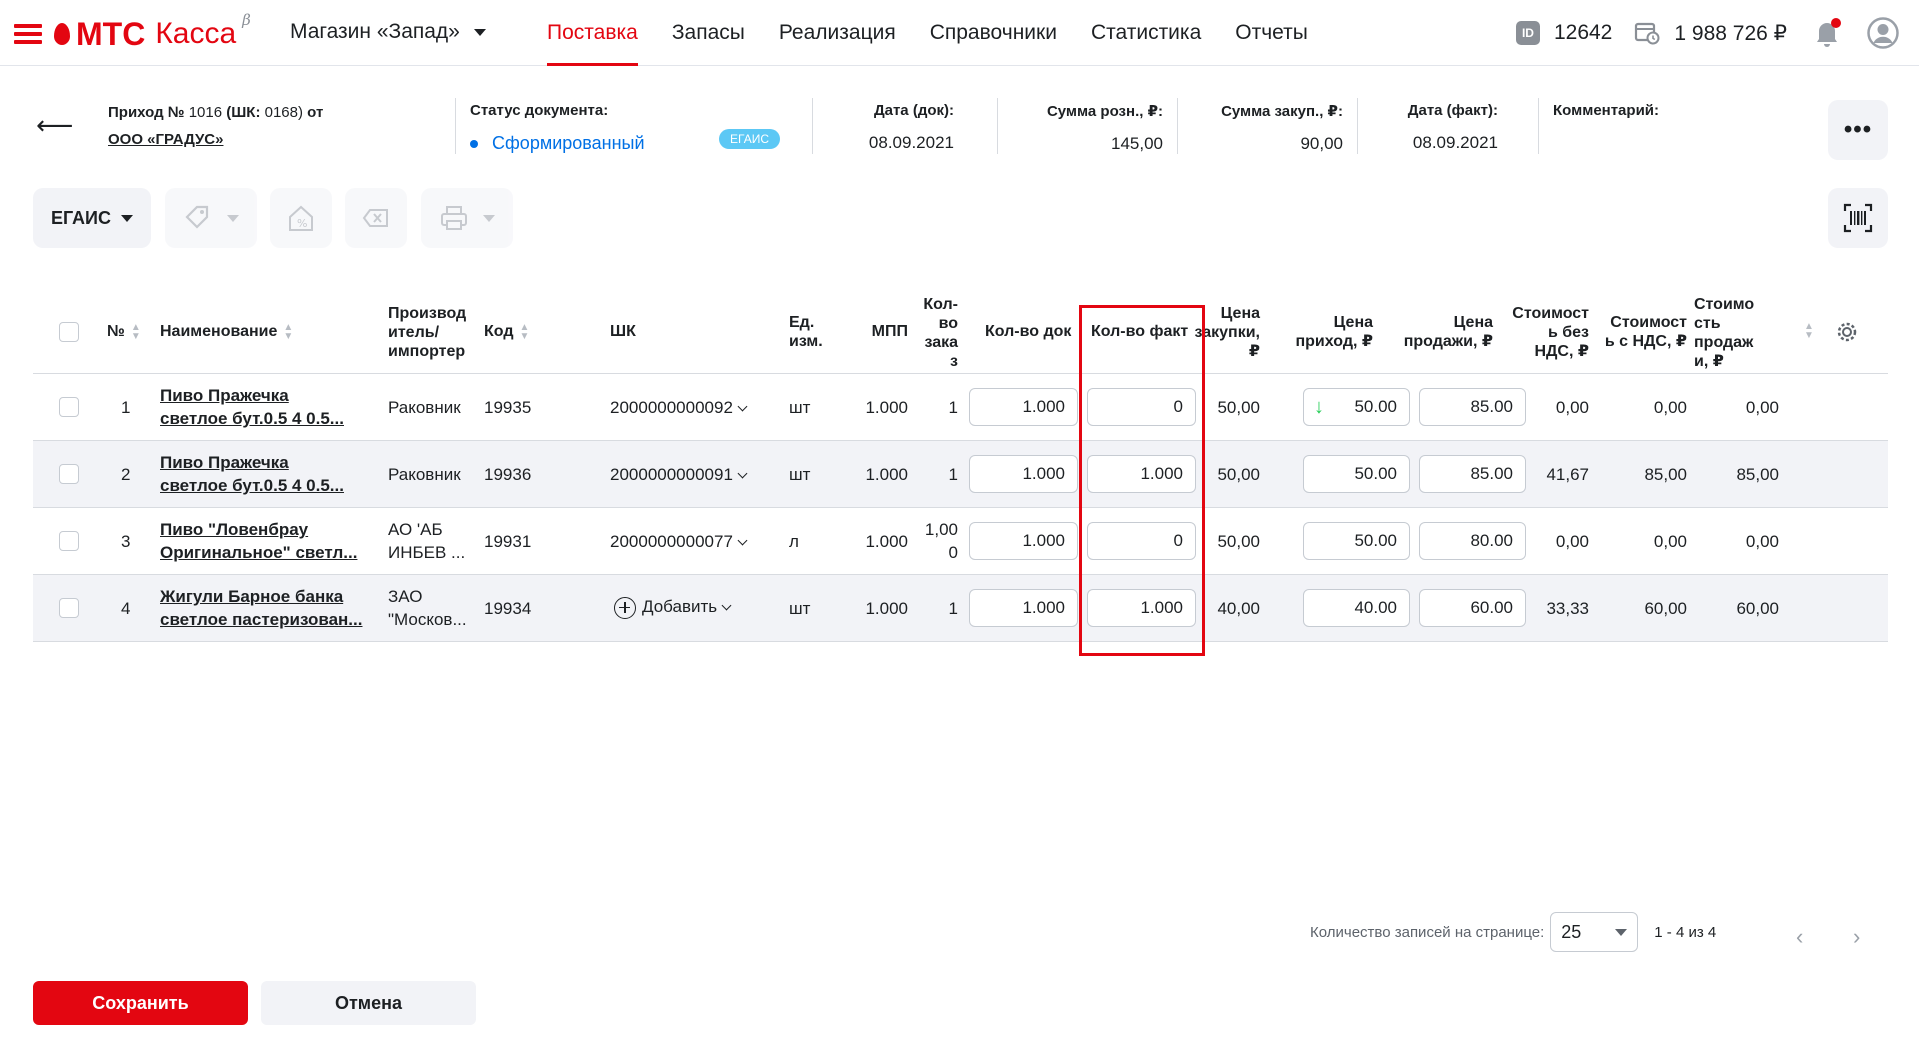 Image resolution: width=1919 pixels, height=1054 pixels. Describe the element at coordinates (889, 331) in the screenshot. I see `column-header-mpp: МПП` at that location.